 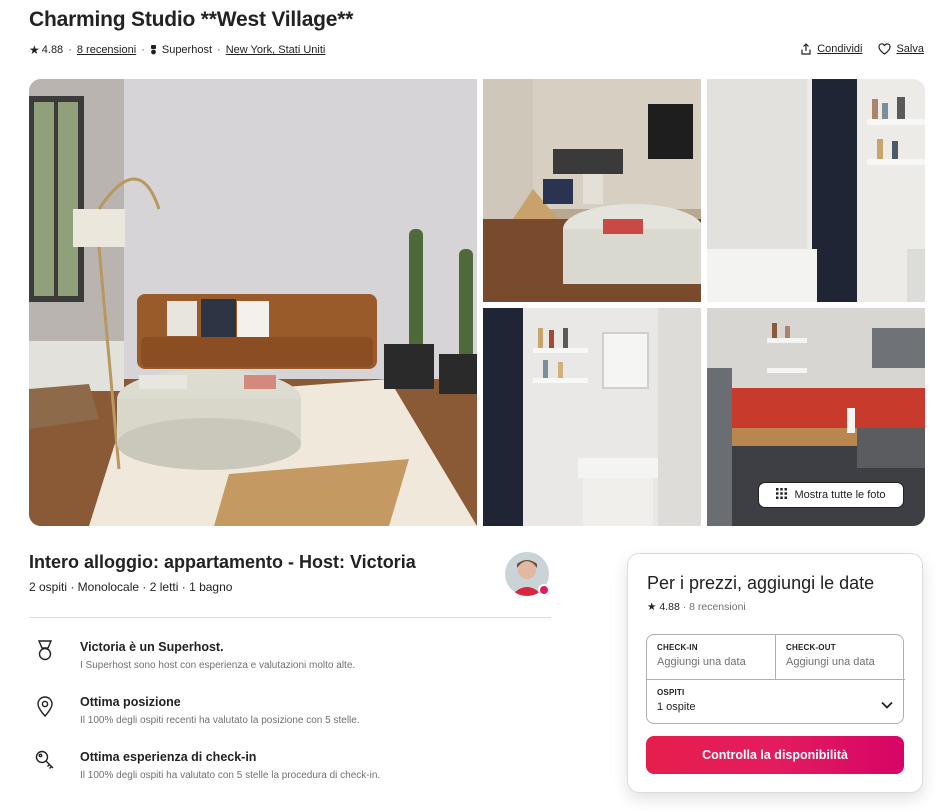 I want to click on share-icon, so click(x=806, y=49).